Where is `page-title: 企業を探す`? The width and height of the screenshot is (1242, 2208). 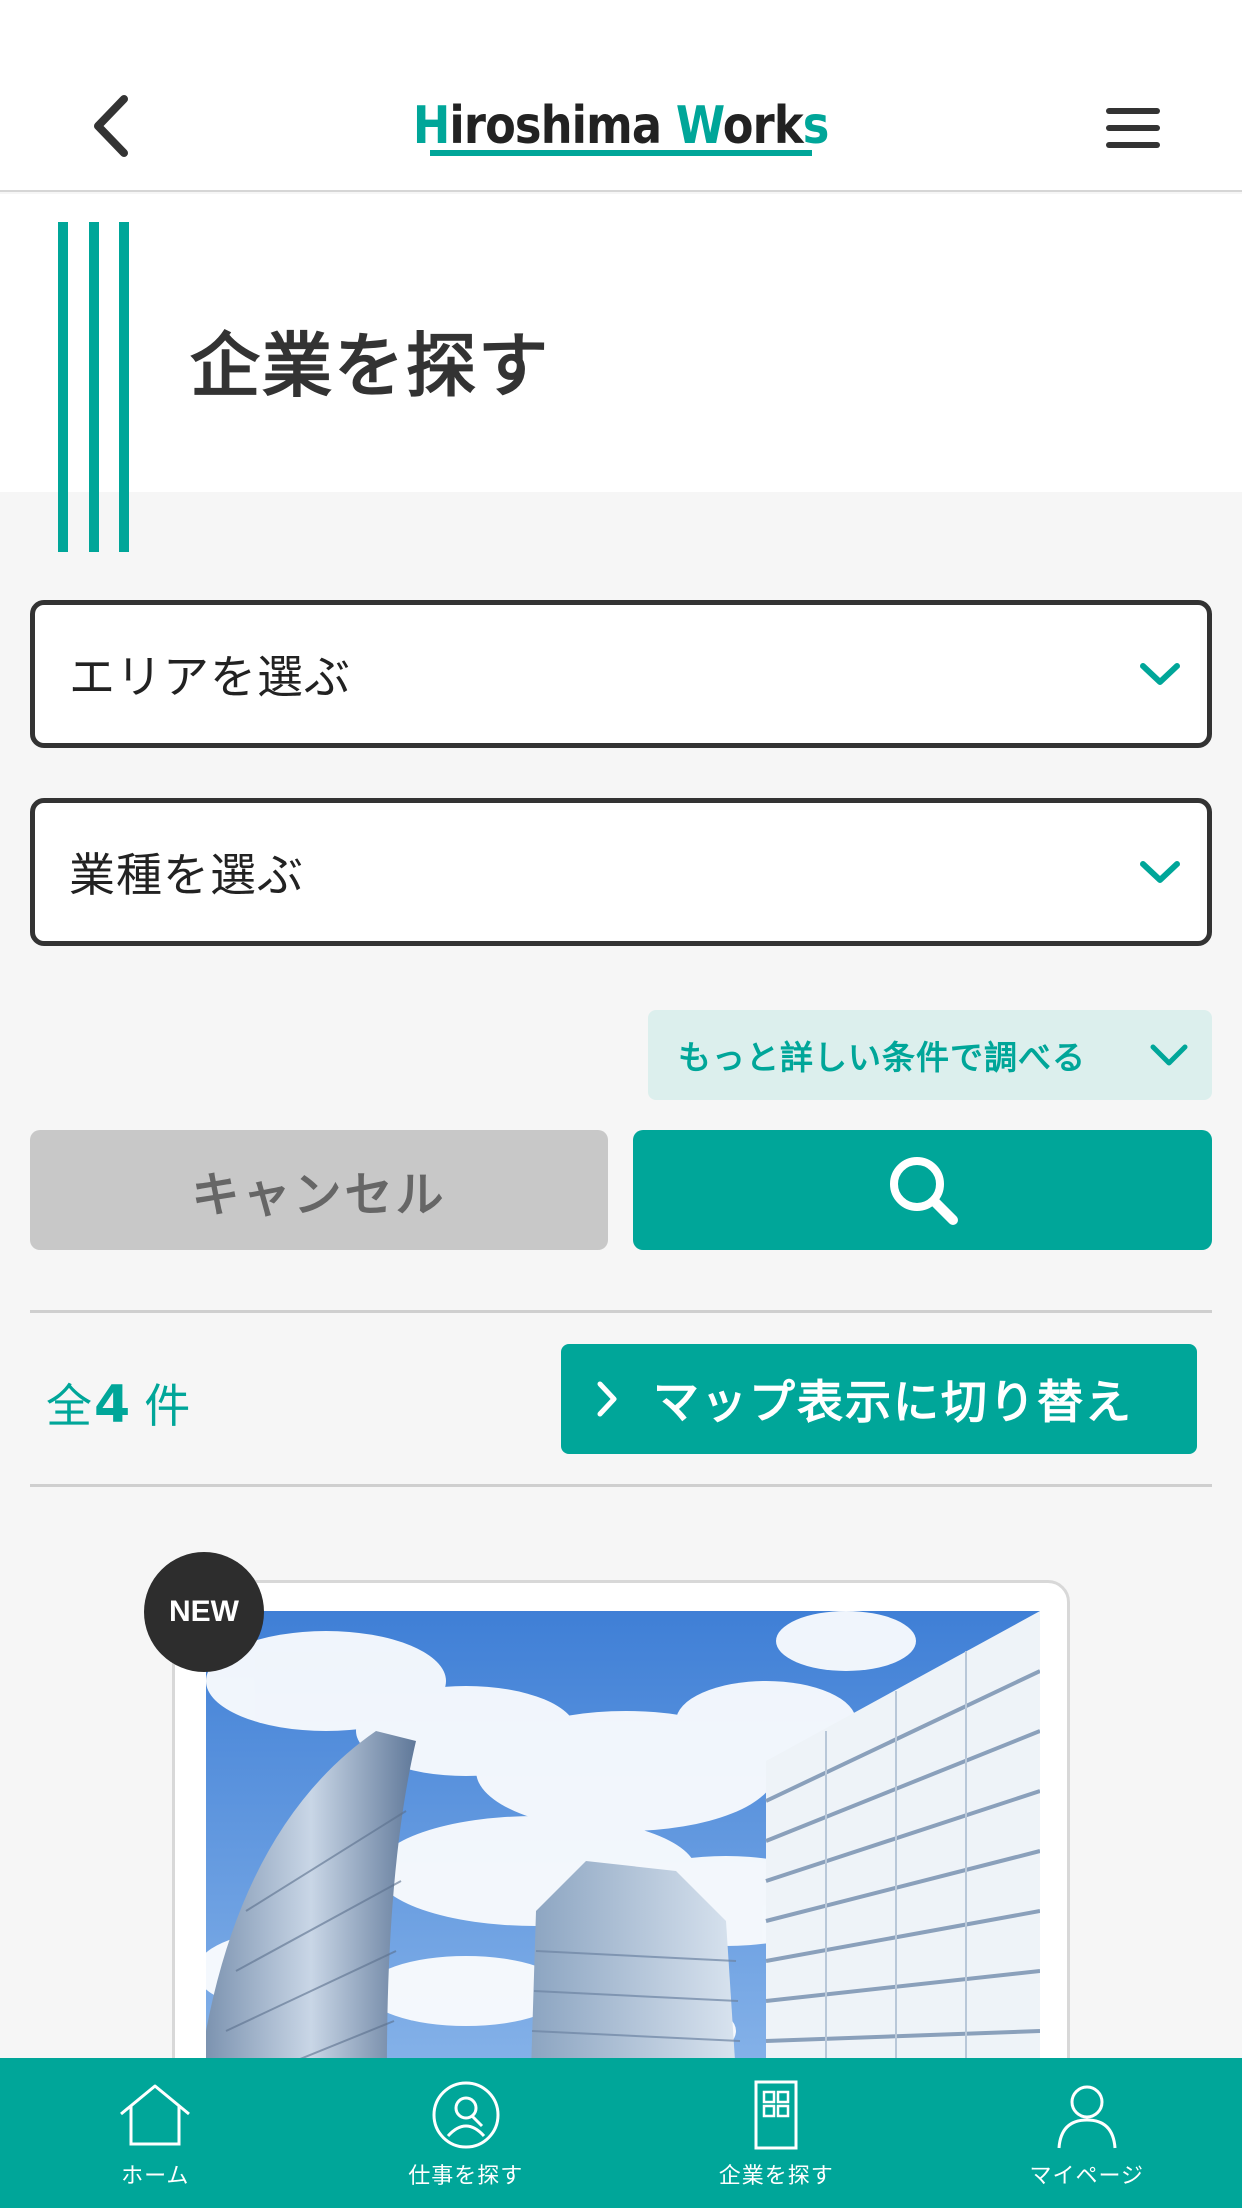 page-title: 企業を探す is located at coordinates (370, 366).